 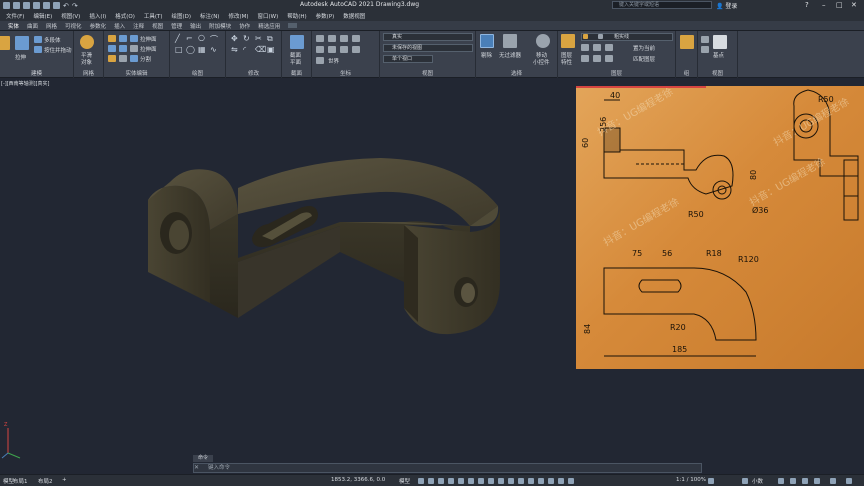 What do you see at coordinates (123, 48) in the screenshot?
I see `slice-icon` at bounding box center [123, 48].